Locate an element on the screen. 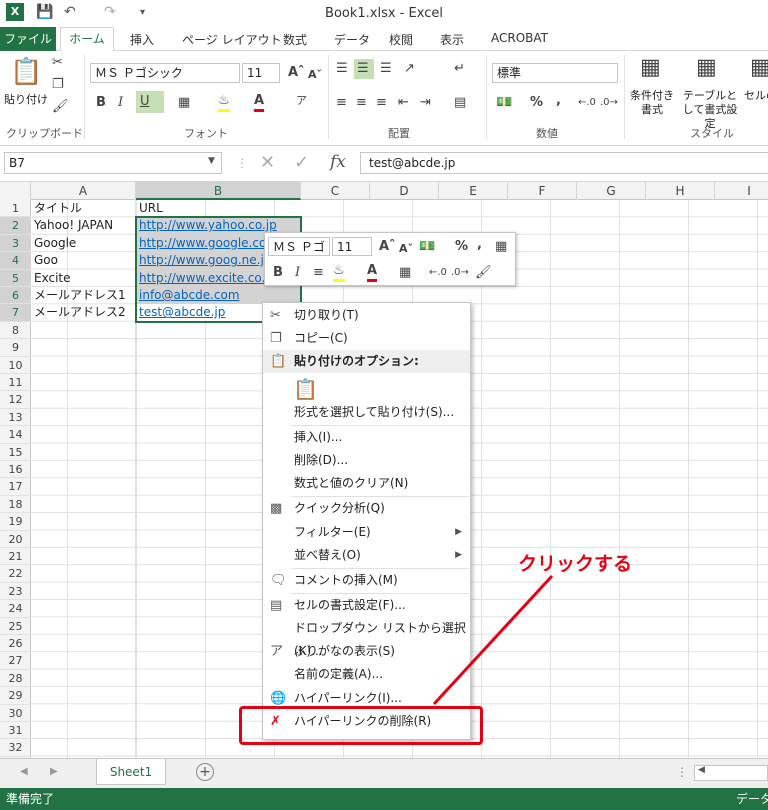  mini-font-name-select: ＭＳ Ｐゴ is located at coordinates (299, 246).